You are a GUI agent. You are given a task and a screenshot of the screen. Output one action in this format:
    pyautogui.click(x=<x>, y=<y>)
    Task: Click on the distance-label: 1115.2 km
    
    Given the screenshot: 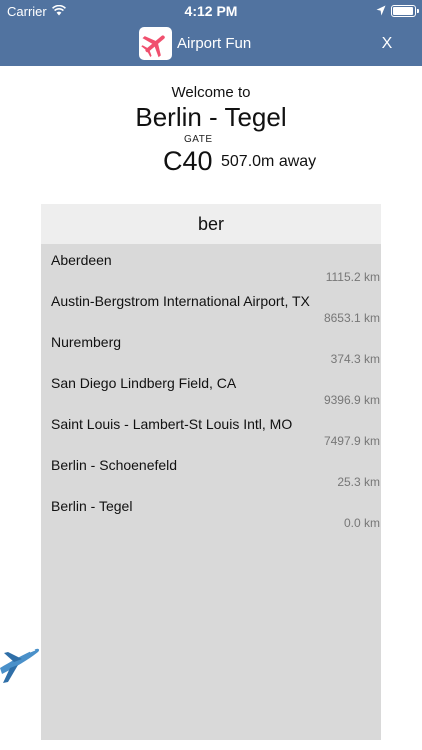 What is the action you would take?
    pyautogui.click(x=352, y=277)
    